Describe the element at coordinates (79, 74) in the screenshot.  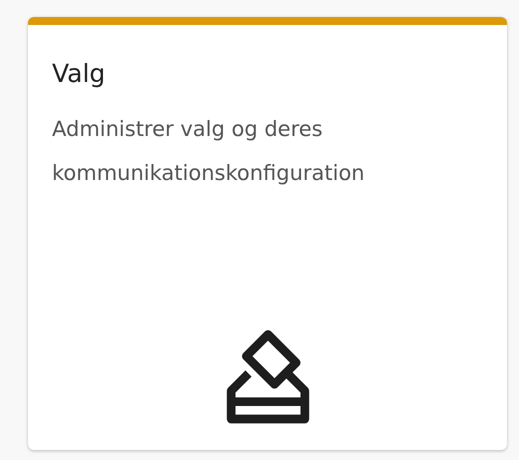
I see `card-title: Valg` at that location.